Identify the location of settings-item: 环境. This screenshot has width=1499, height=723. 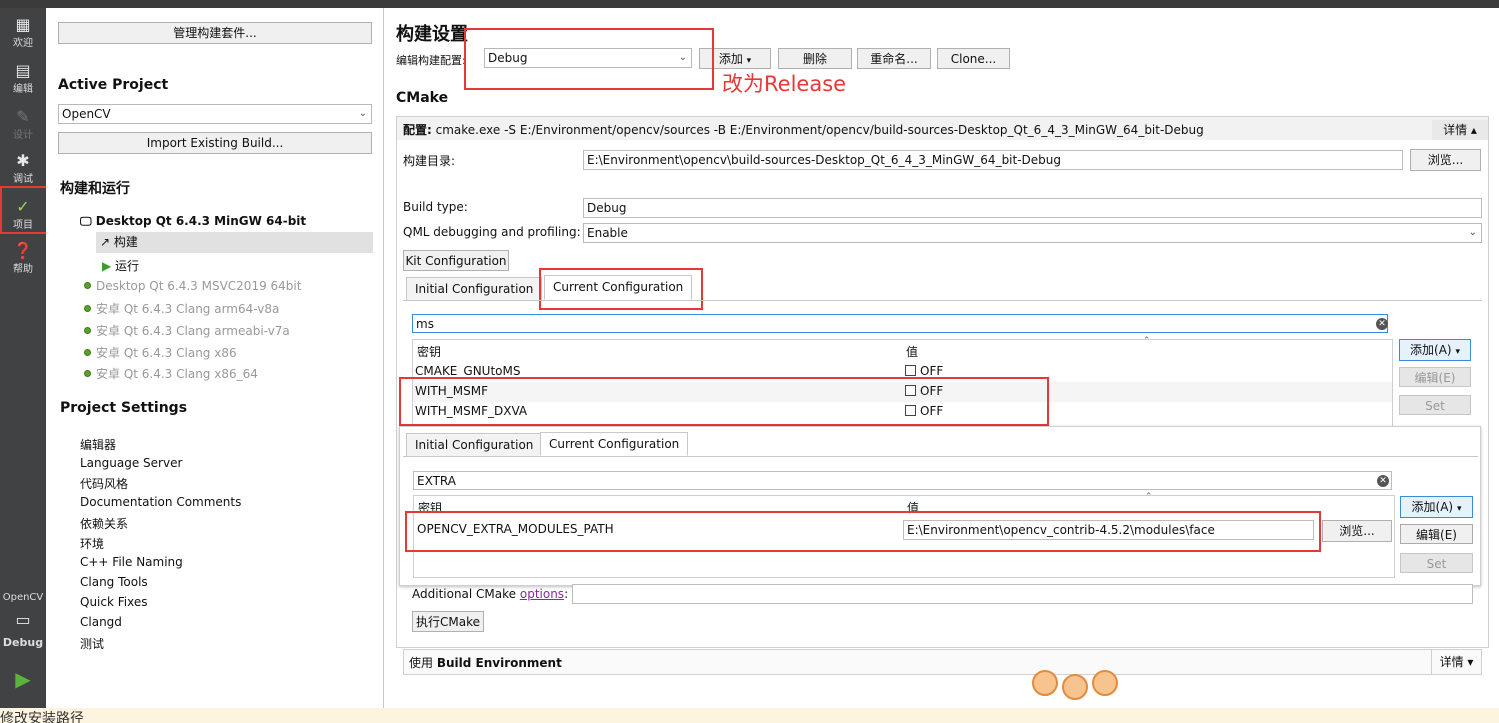
(92, 543).